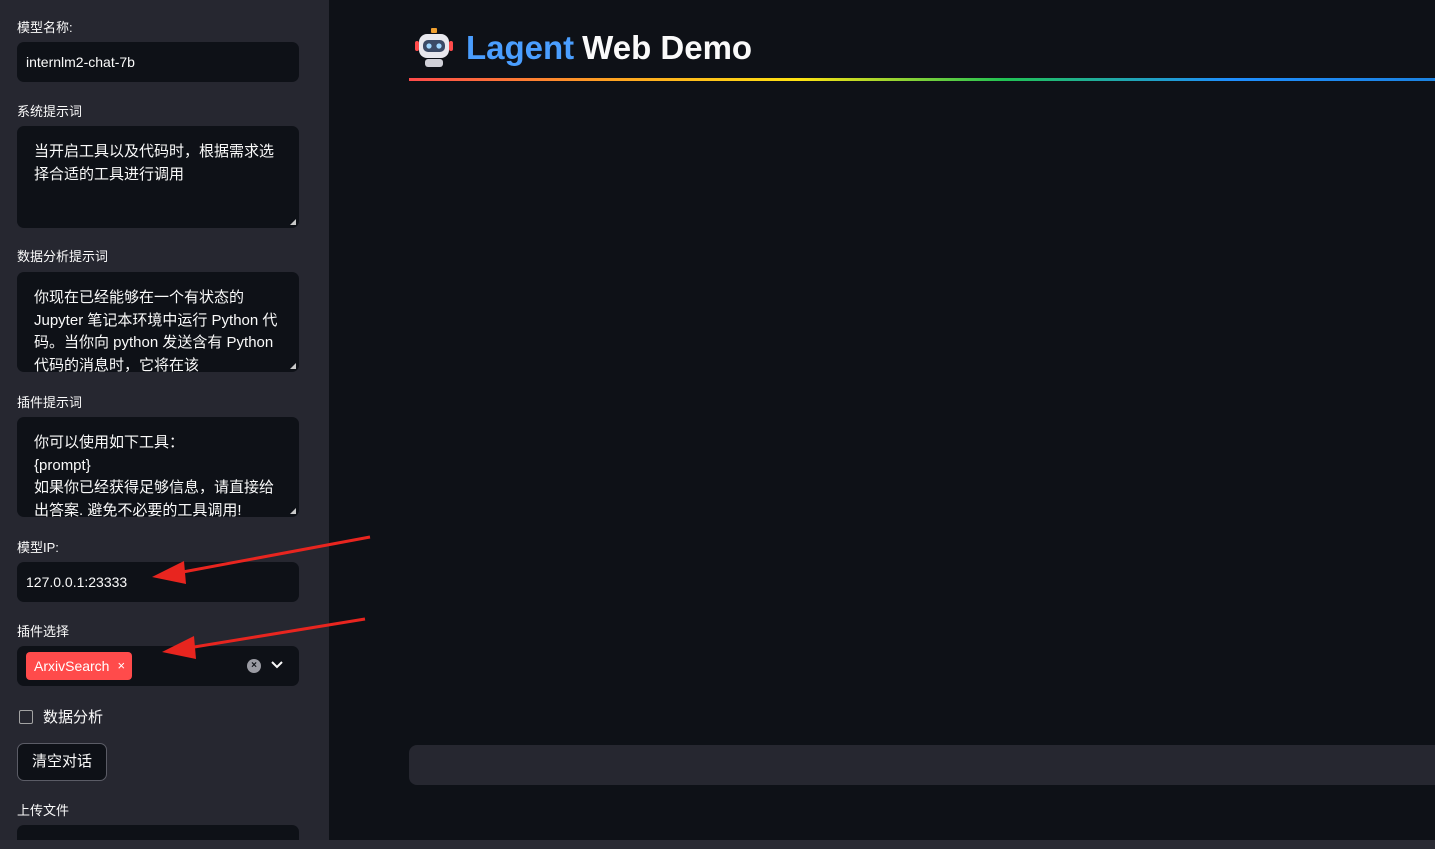  I want to click on chat-input, so click(922, 765).